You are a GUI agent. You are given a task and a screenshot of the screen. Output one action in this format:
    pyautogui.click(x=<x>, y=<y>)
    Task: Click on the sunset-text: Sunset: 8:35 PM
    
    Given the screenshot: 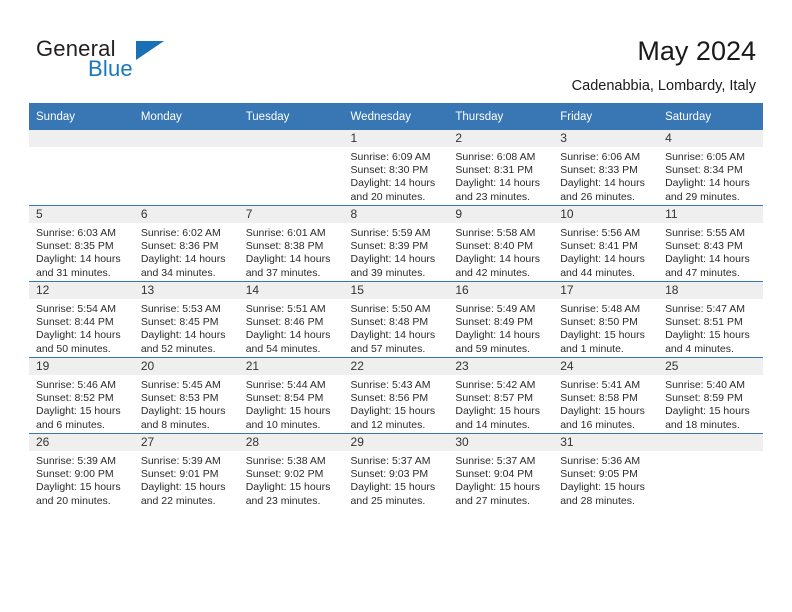 What is the action you would take?
    pyautogui.click(x=75, y=246)
    